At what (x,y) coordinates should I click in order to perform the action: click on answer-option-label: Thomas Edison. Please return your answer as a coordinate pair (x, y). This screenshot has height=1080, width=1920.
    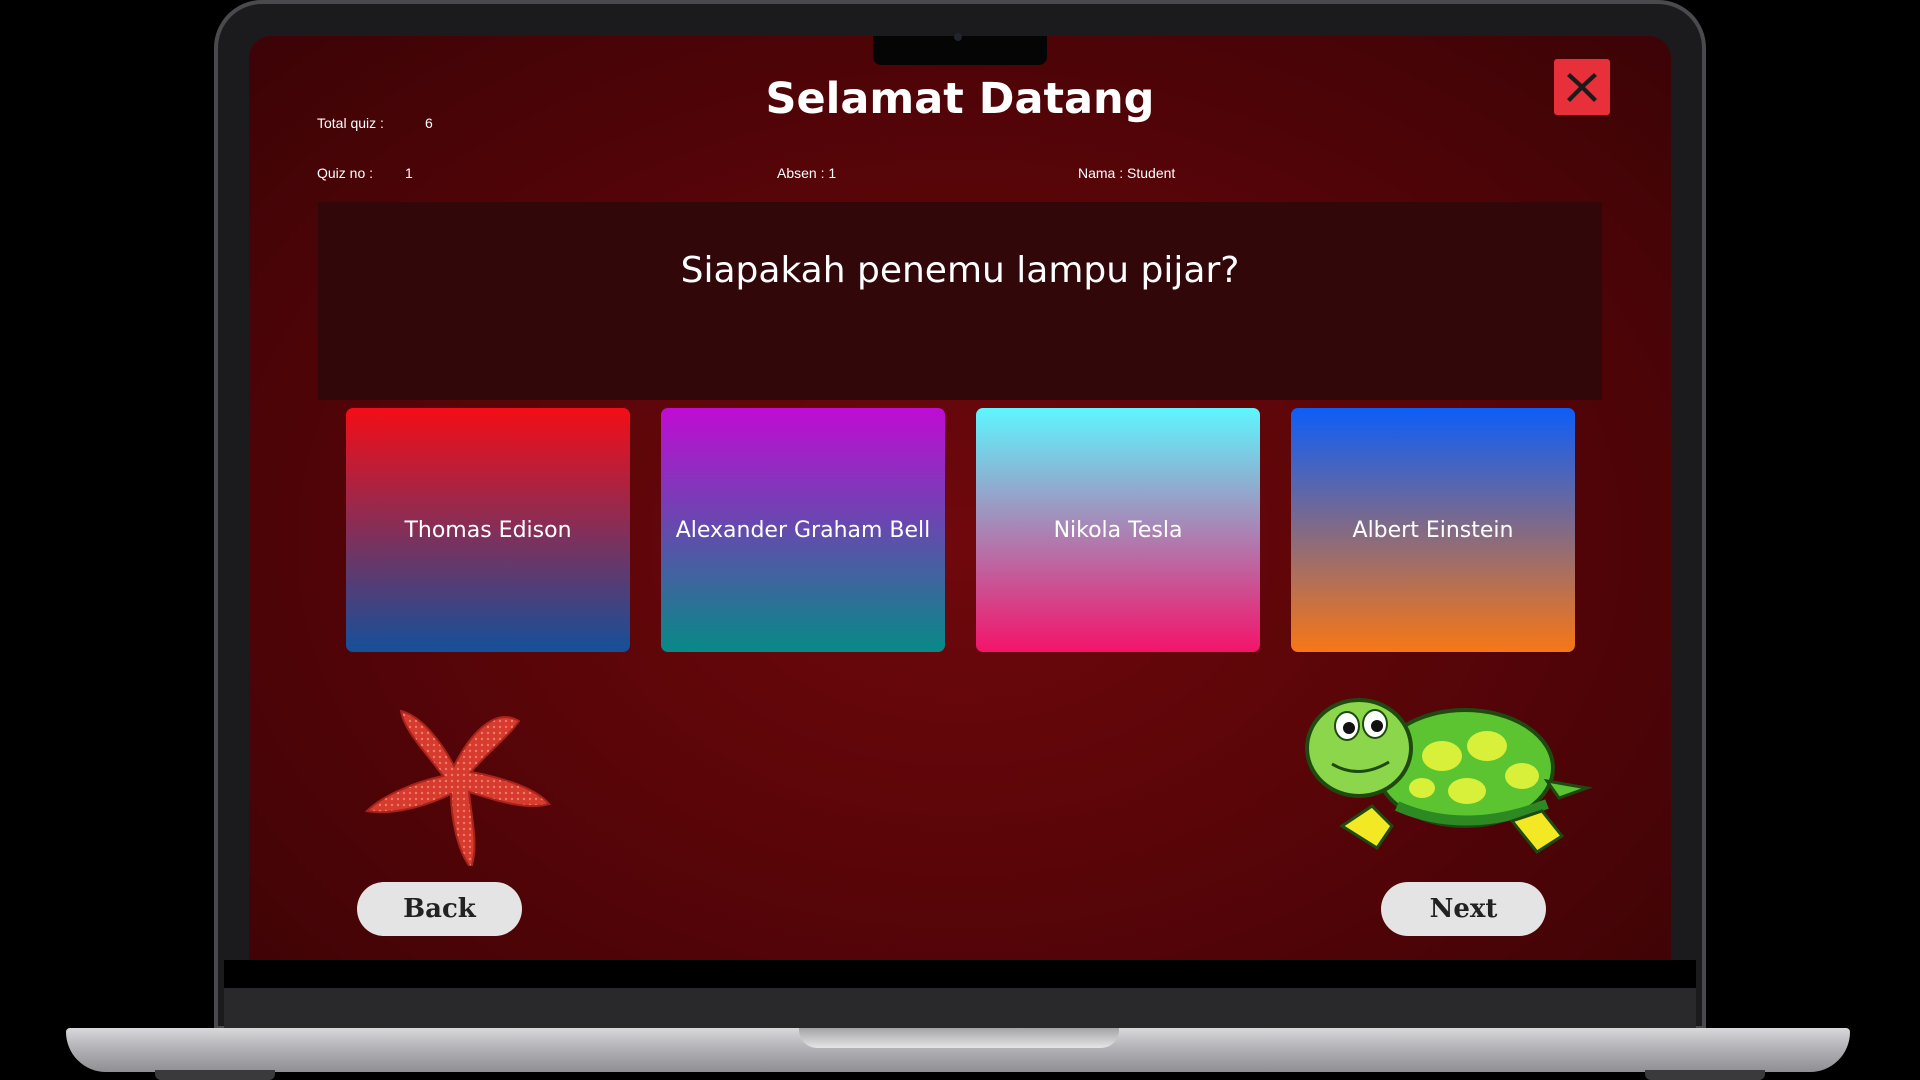
    Looking at the image, I should click on (488, 530).